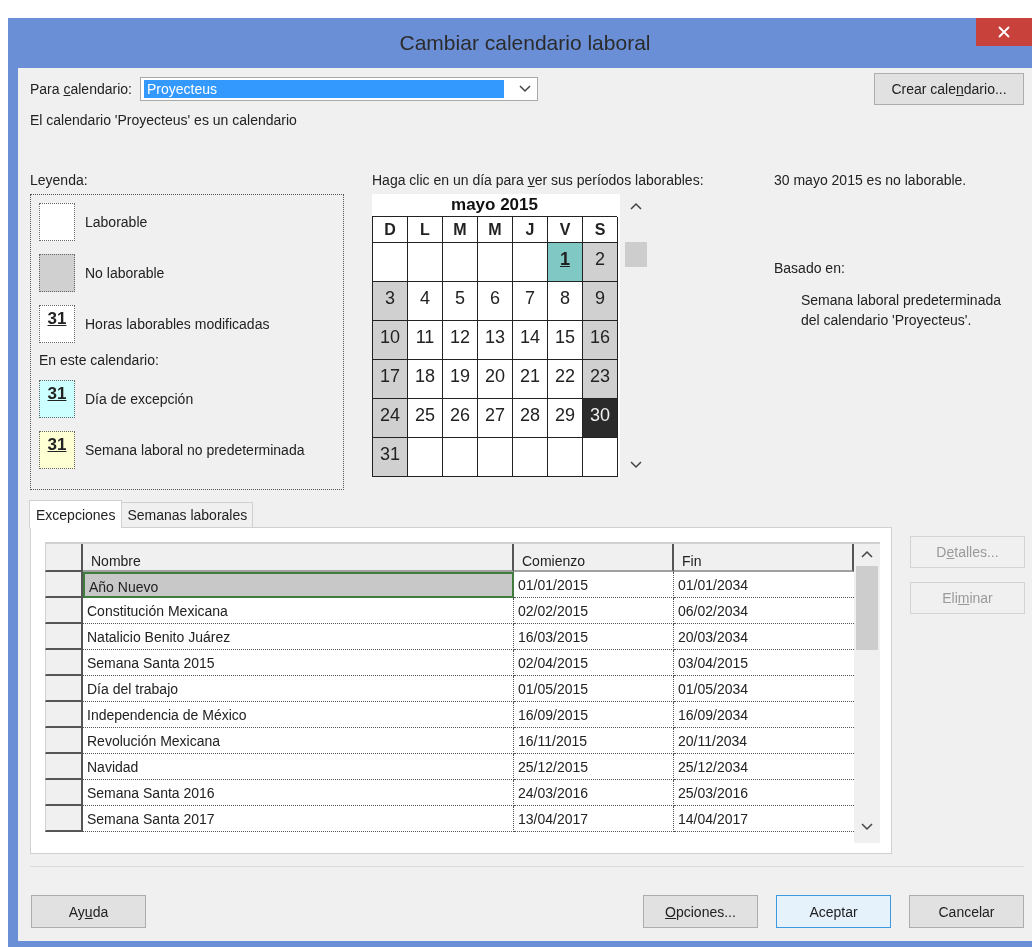 Image resolution: width=1032 pixels, height=947 pixels. Describe the element at coordinates (298, 689) in the screenshot. I see `table-cell: Día del trabajo` at that location.